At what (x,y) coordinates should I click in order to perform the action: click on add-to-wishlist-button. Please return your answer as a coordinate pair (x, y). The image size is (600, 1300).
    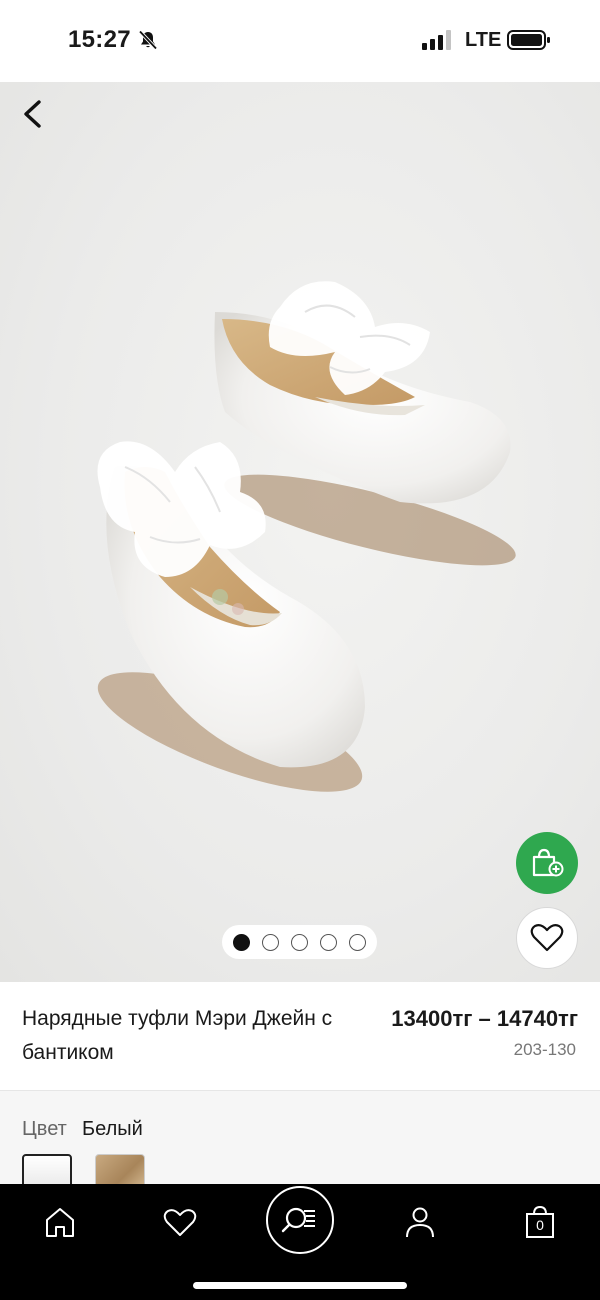
    Looking at the image, I should click on (547, 938).